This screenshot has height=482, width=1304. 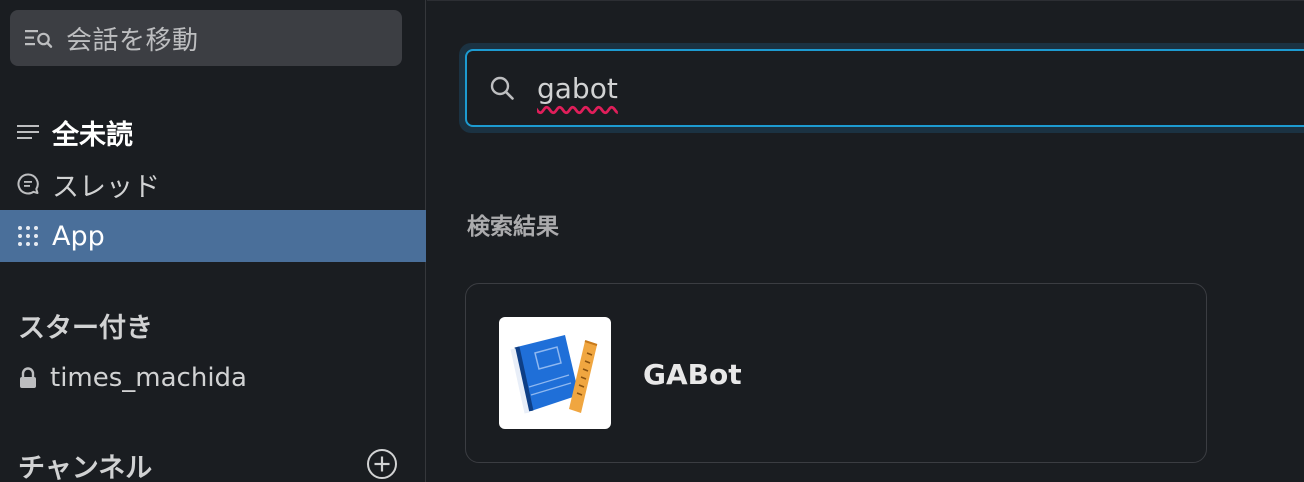 What do you see at coordinates (577, 88) in the screenshot?
I see `search-input-value: gabot` at bounding box center [577, 88].